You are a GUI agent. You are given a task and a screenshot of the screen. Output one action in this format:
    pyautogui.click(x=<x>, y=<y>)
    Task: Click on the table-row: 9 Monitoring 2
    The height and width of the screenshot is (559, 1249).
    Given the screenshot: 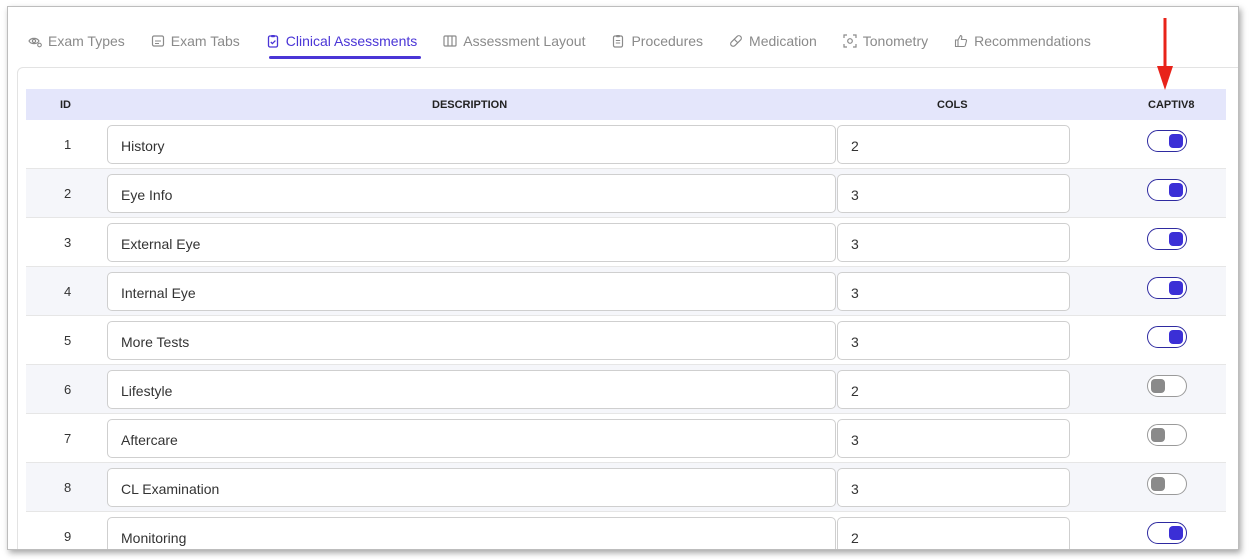 What is the action you would take?
    pyautogui.click(x=626, y=530)
    